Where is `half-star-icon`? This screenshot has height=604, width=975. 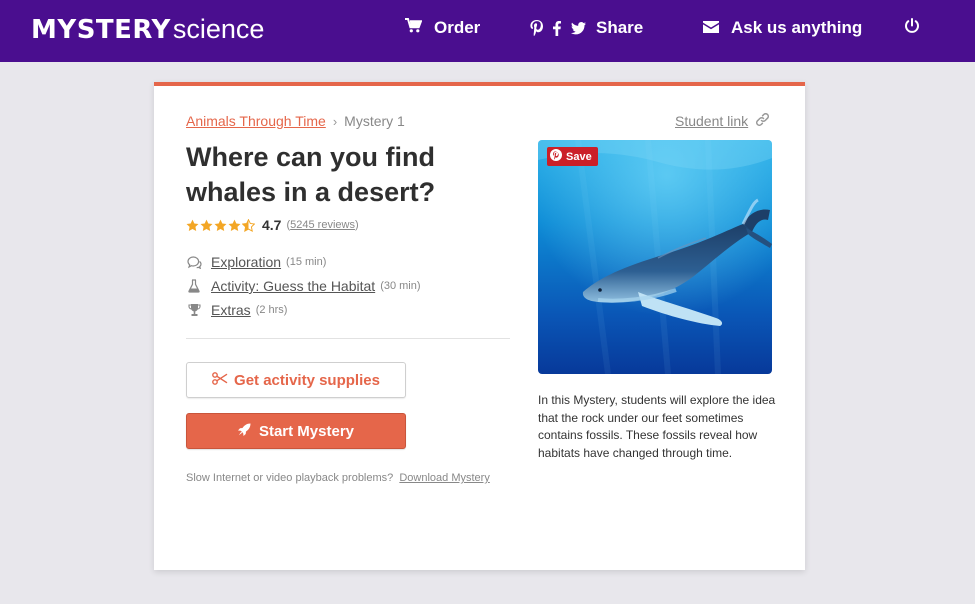 half-star-icon is located at coordinates (248, 225).